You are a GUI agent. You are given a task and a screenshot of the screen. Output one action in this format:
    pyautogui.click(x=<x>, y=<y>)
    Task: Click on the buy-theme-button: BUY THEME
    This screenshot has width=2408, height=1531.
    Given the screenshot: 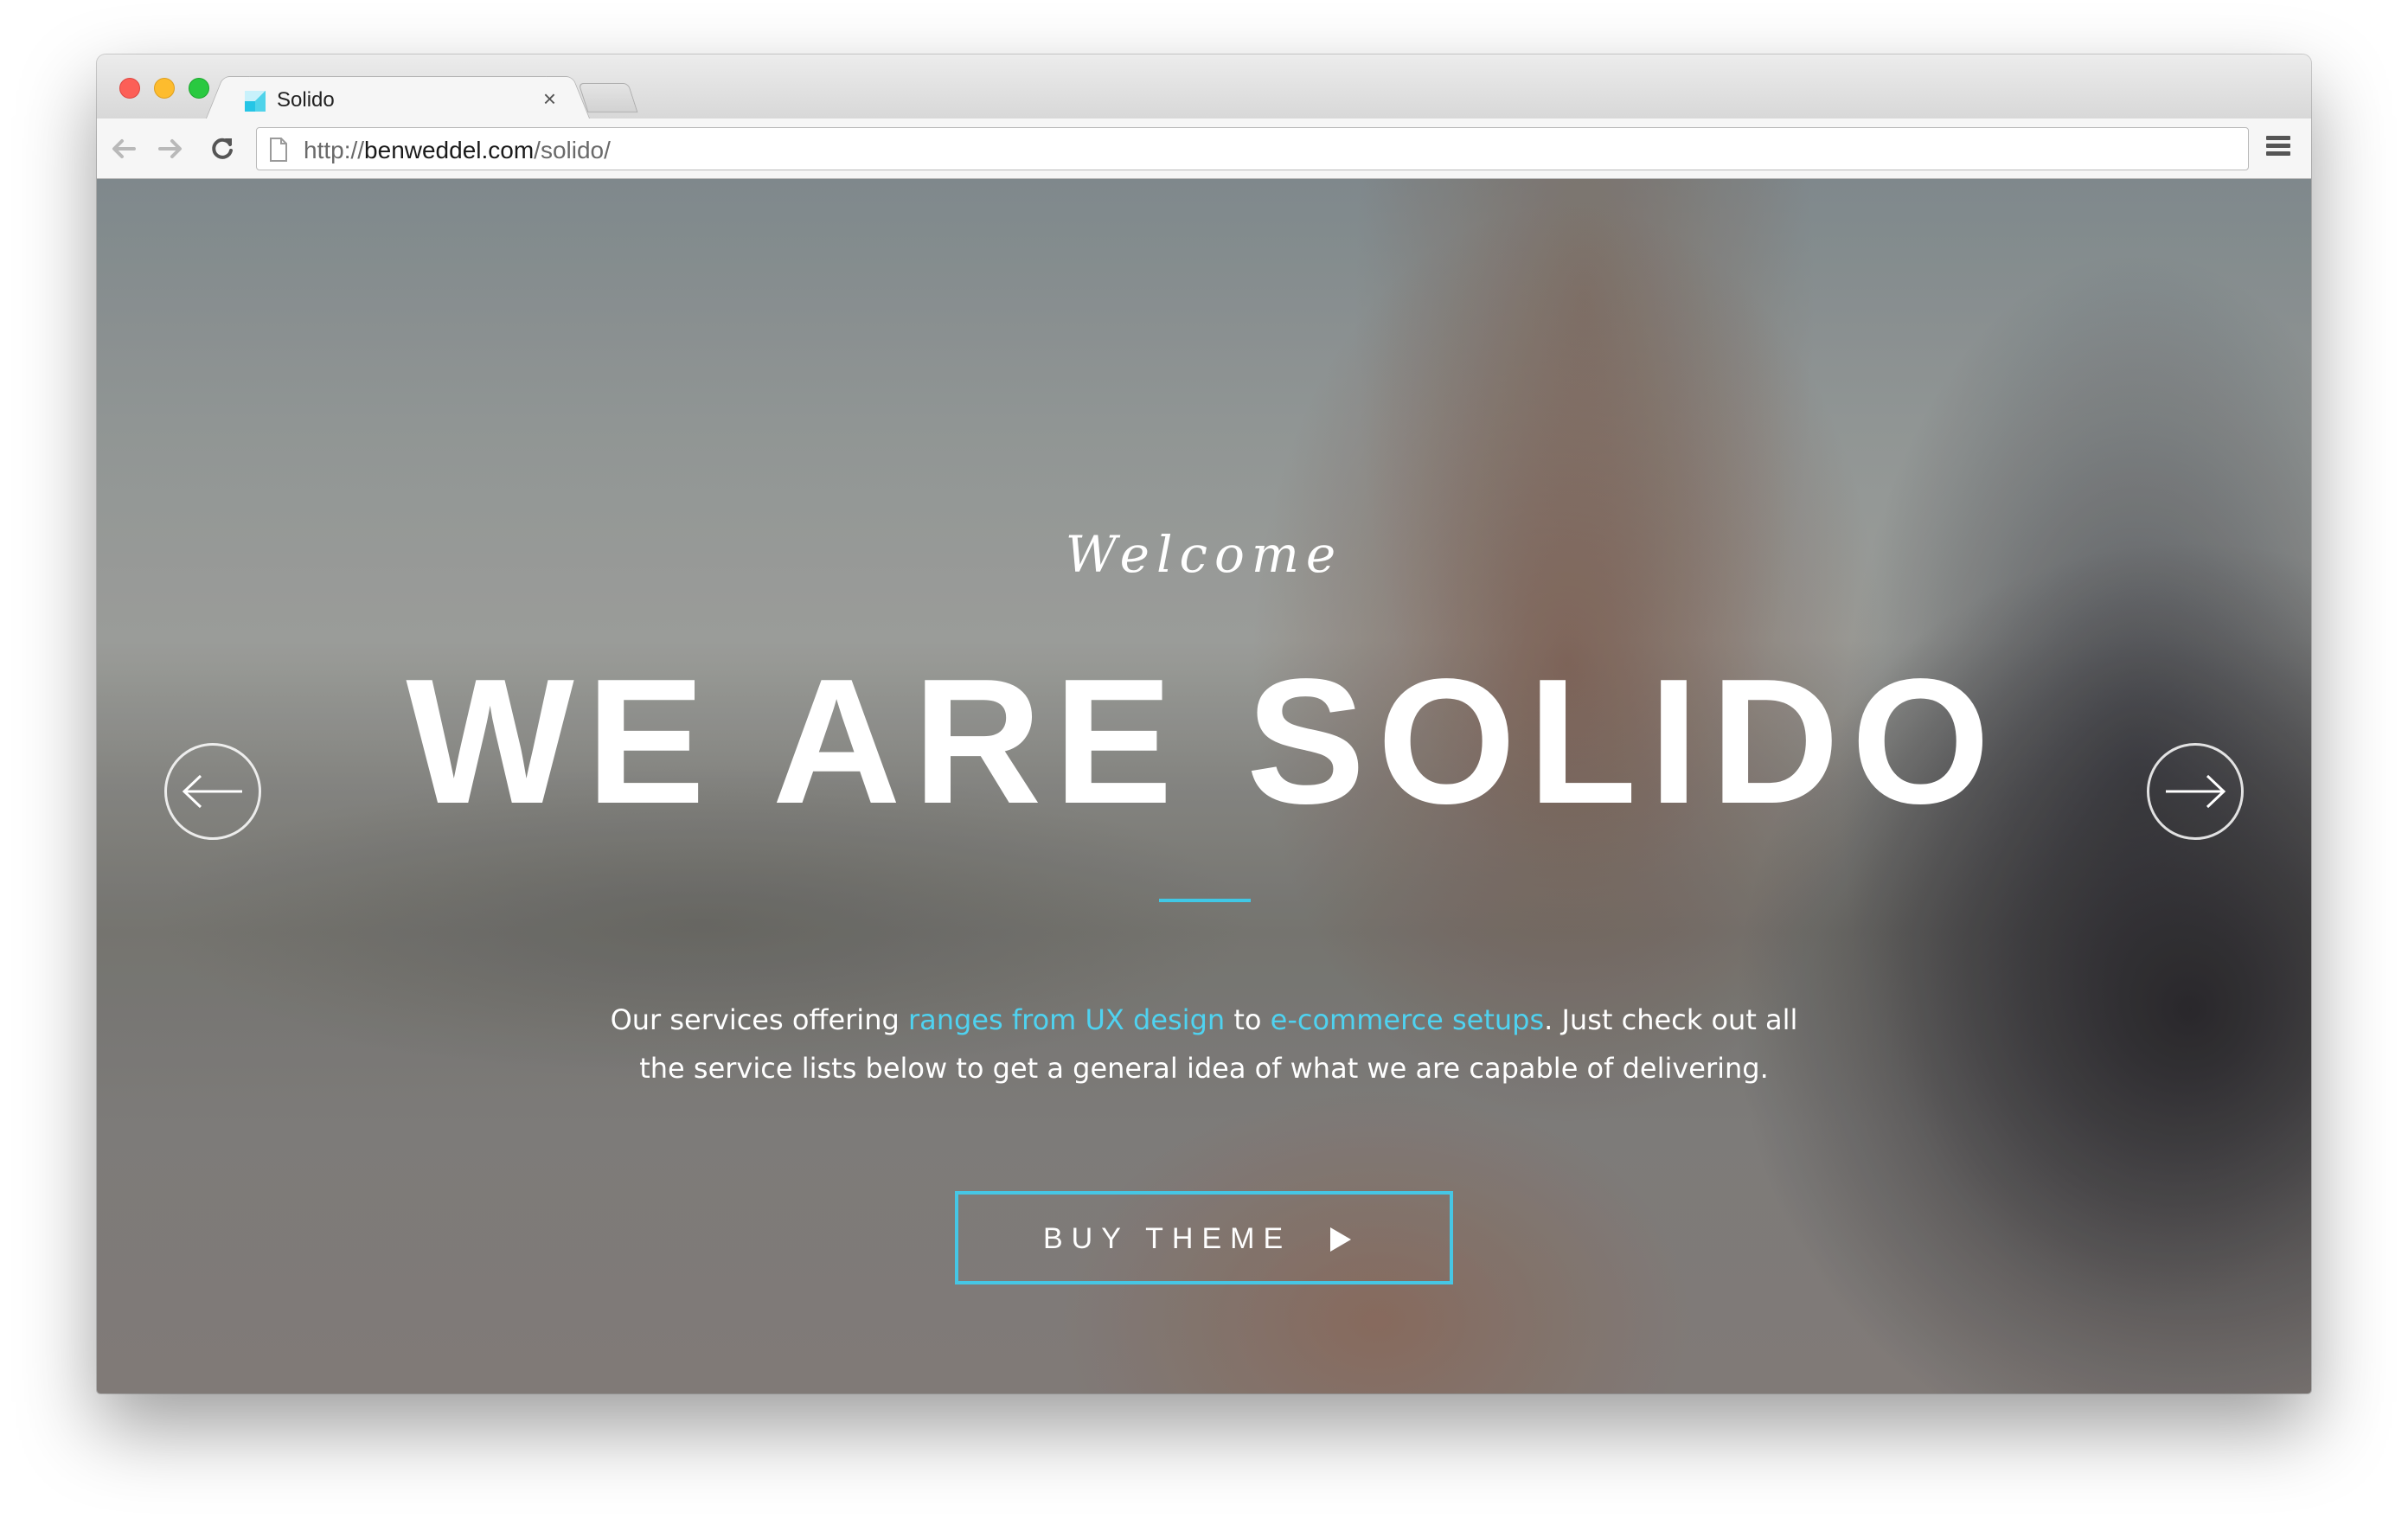 What is the action you would take?
    pyautogui.click(x=1204, y=1237)
    